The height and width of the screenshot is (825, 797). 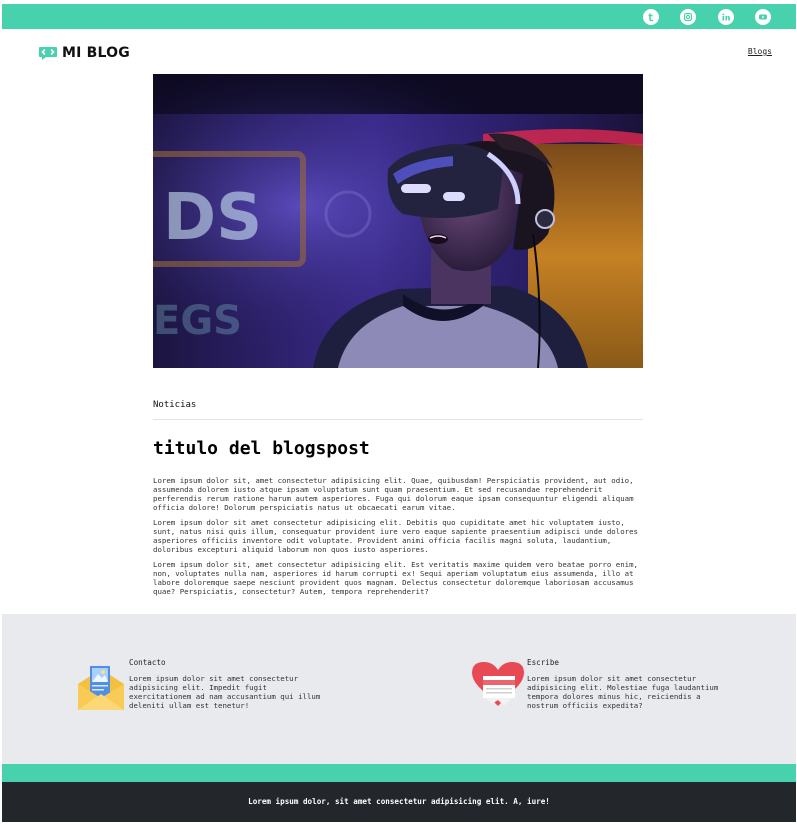 I want to click on envelope-icon, so click(x=101, y=688).